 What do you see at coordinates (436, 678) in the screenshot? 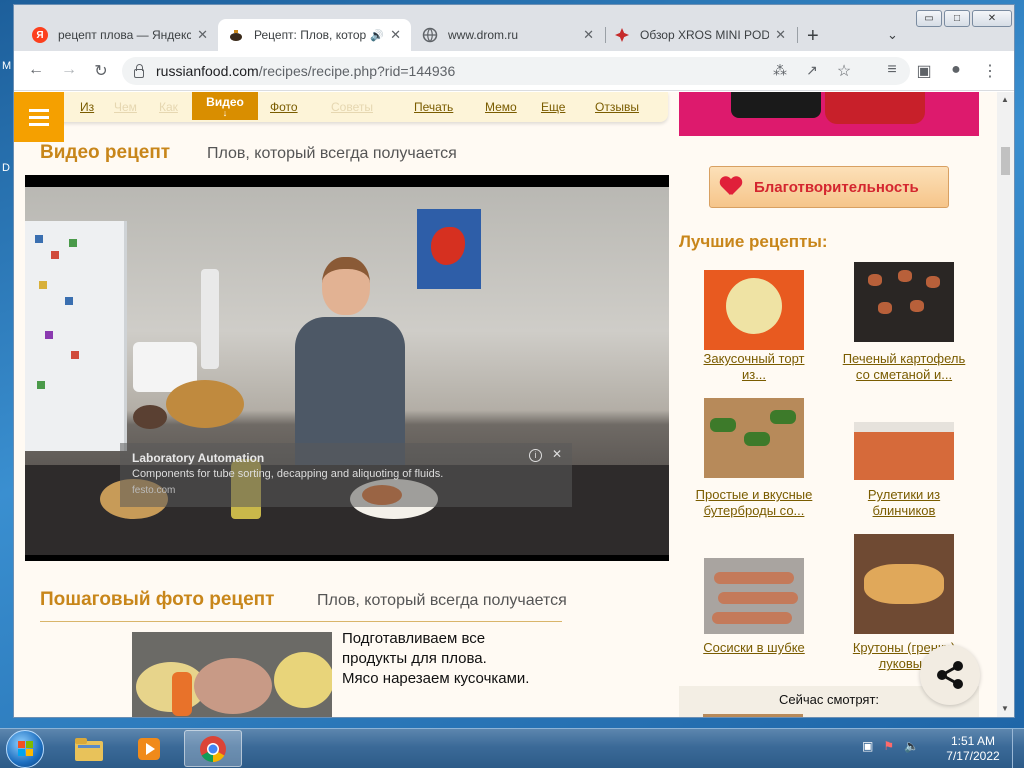
I see `step-text-line: Мясо нарезаем кусочками.` at bounding box center [436, 678].